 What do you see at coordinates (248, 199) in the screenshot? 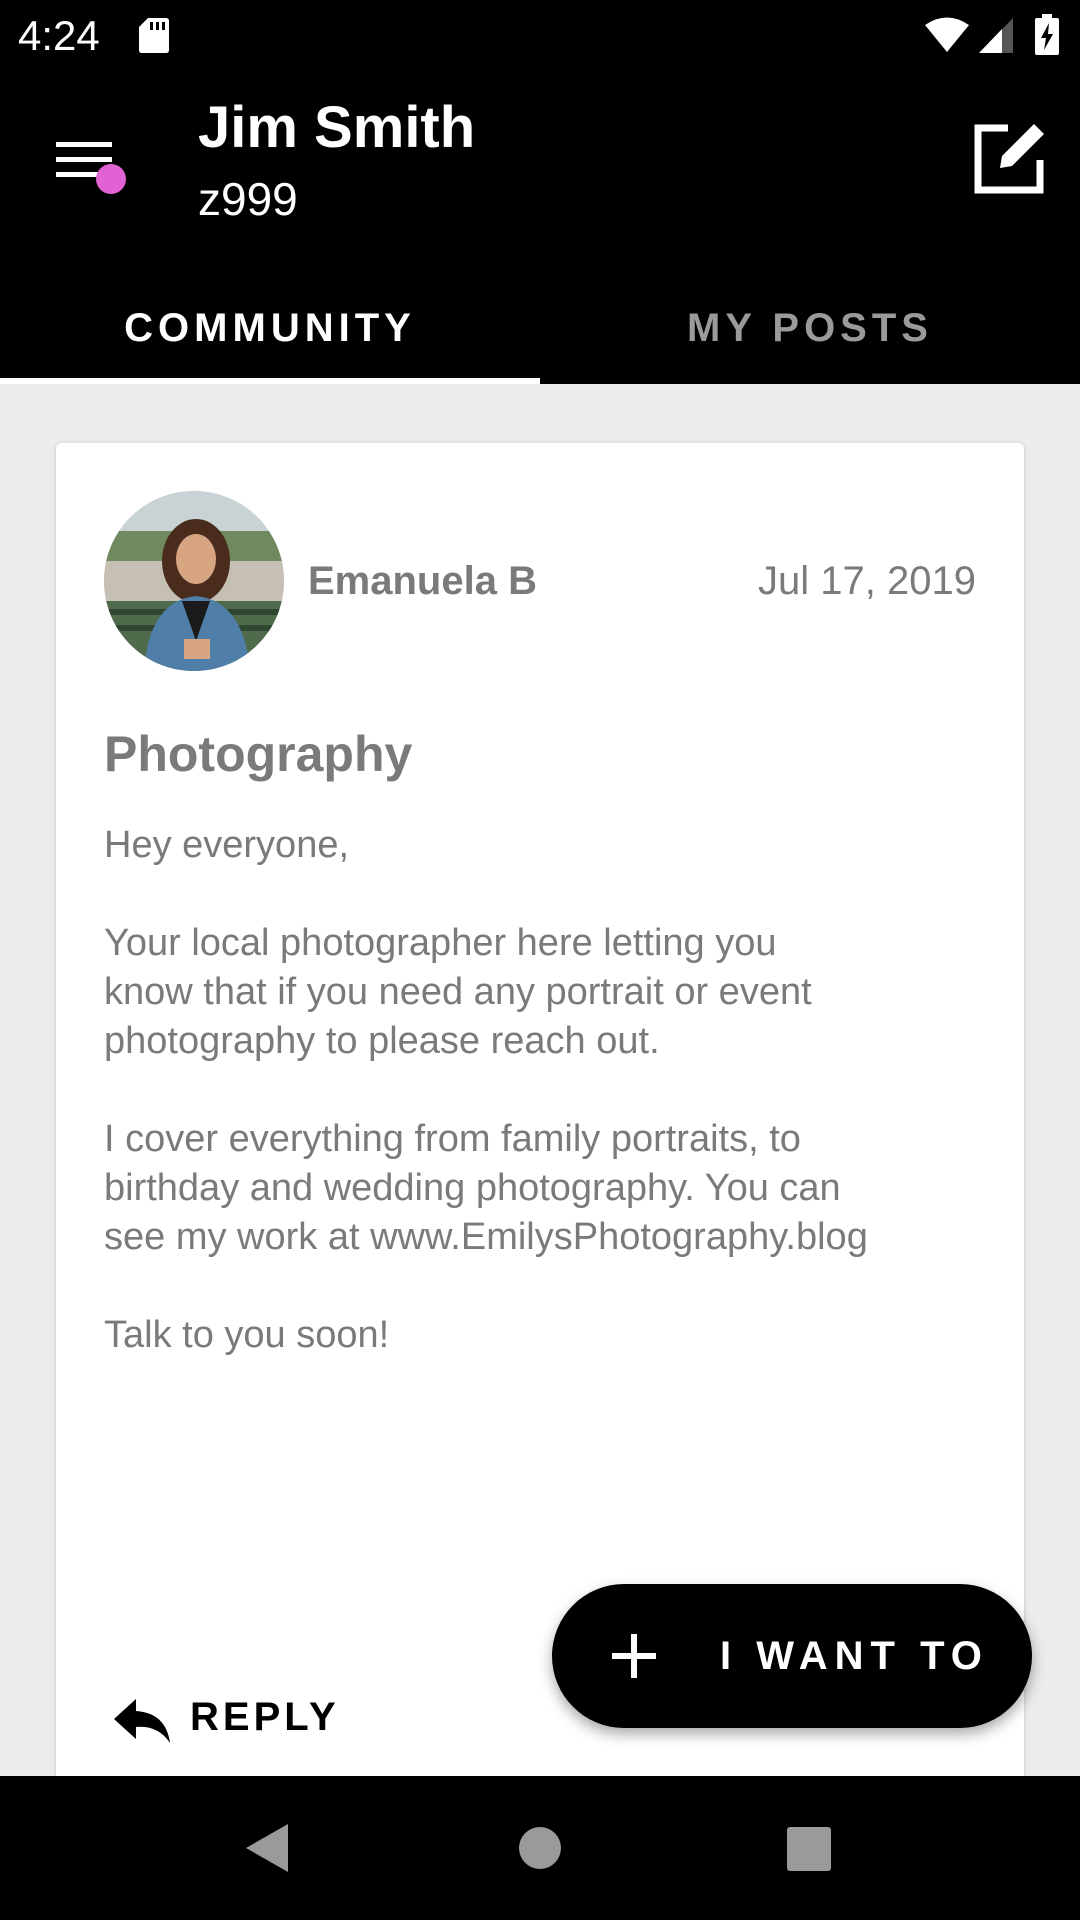
I see `user-id: z999` at bounding box center [248, 199].